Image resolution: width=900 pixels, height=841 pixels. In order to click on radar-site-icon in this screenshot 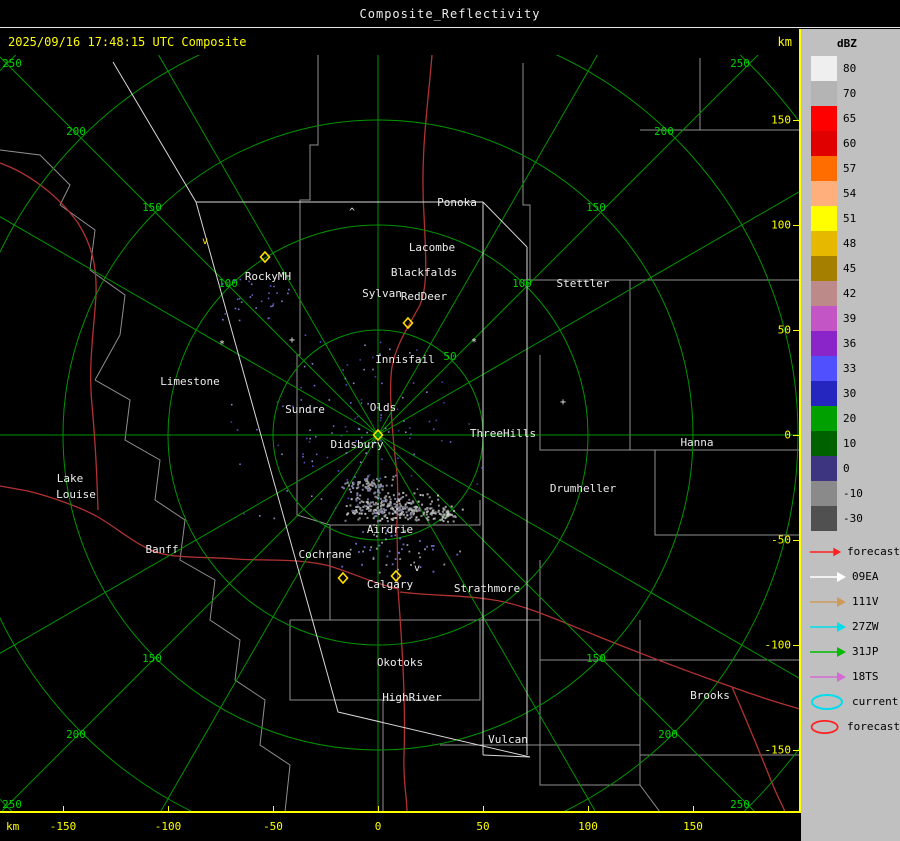, I will do `click(343, 578)`.